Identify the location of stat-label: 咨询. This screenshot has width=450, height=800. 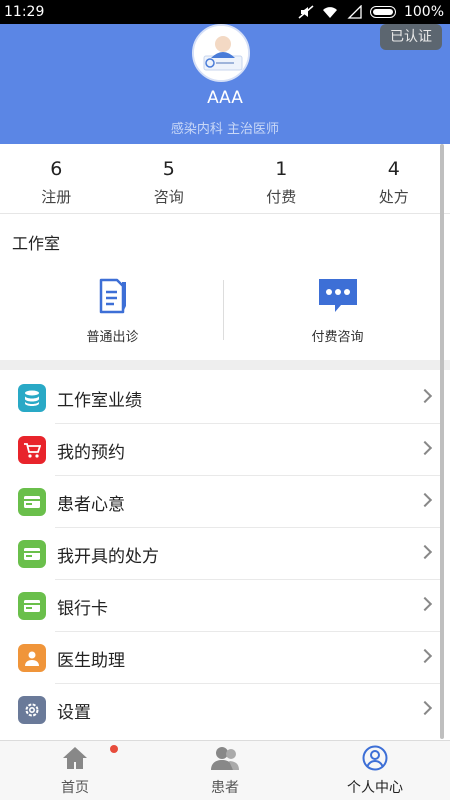
(168, 197).